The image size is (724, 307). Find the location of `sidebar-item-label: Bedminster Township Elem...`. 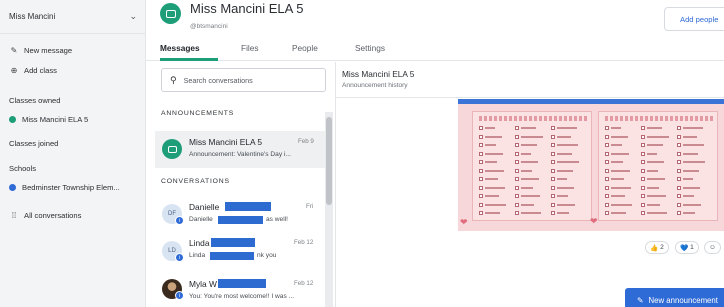

sidebar-item-label: Bedminster Township Elem... is located at coordinates (71, 187).